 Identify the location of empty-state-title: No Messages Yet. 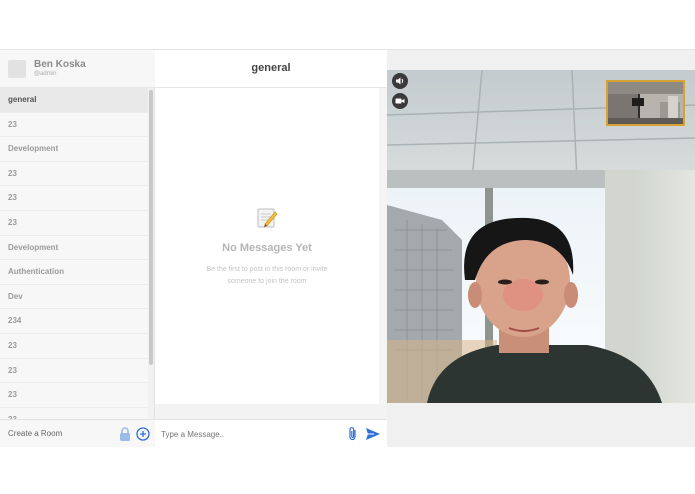
(267, 248).